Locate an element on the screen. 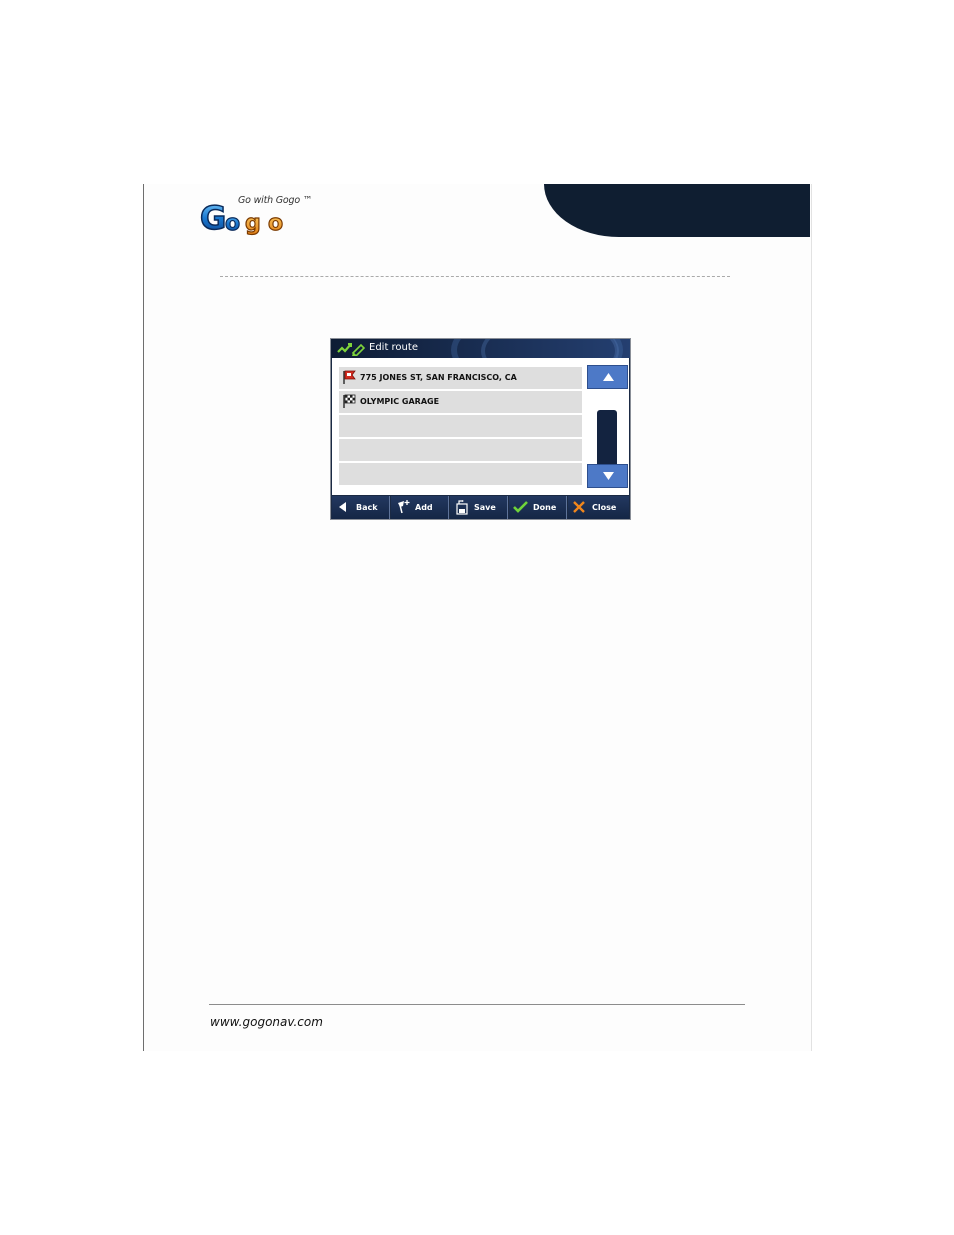  svg-text: g is located at coordinates (253, 223).